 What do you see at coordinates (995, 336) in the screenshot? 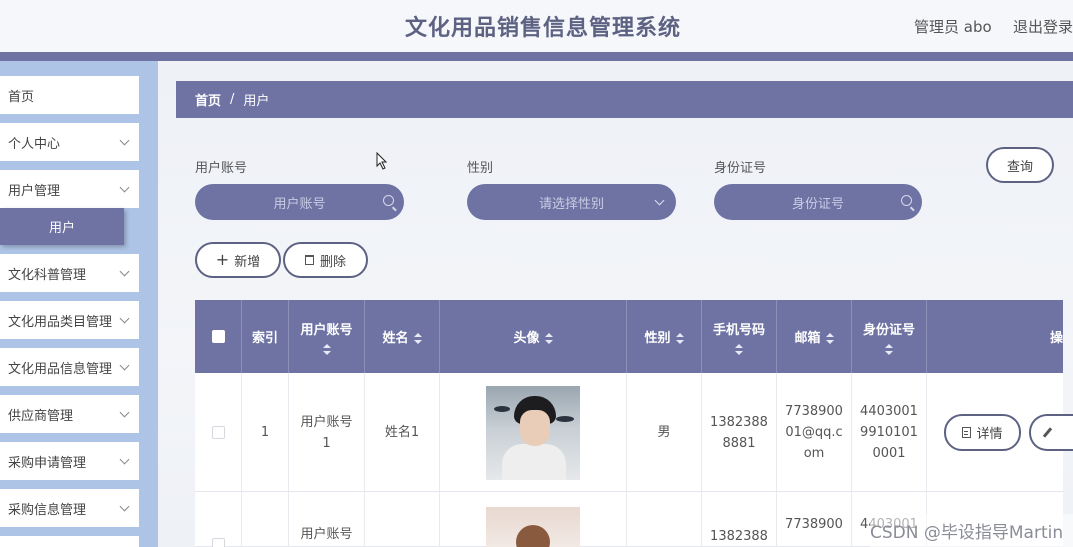
I see `column-header-actions: 操` at bounding box center [995, 336].